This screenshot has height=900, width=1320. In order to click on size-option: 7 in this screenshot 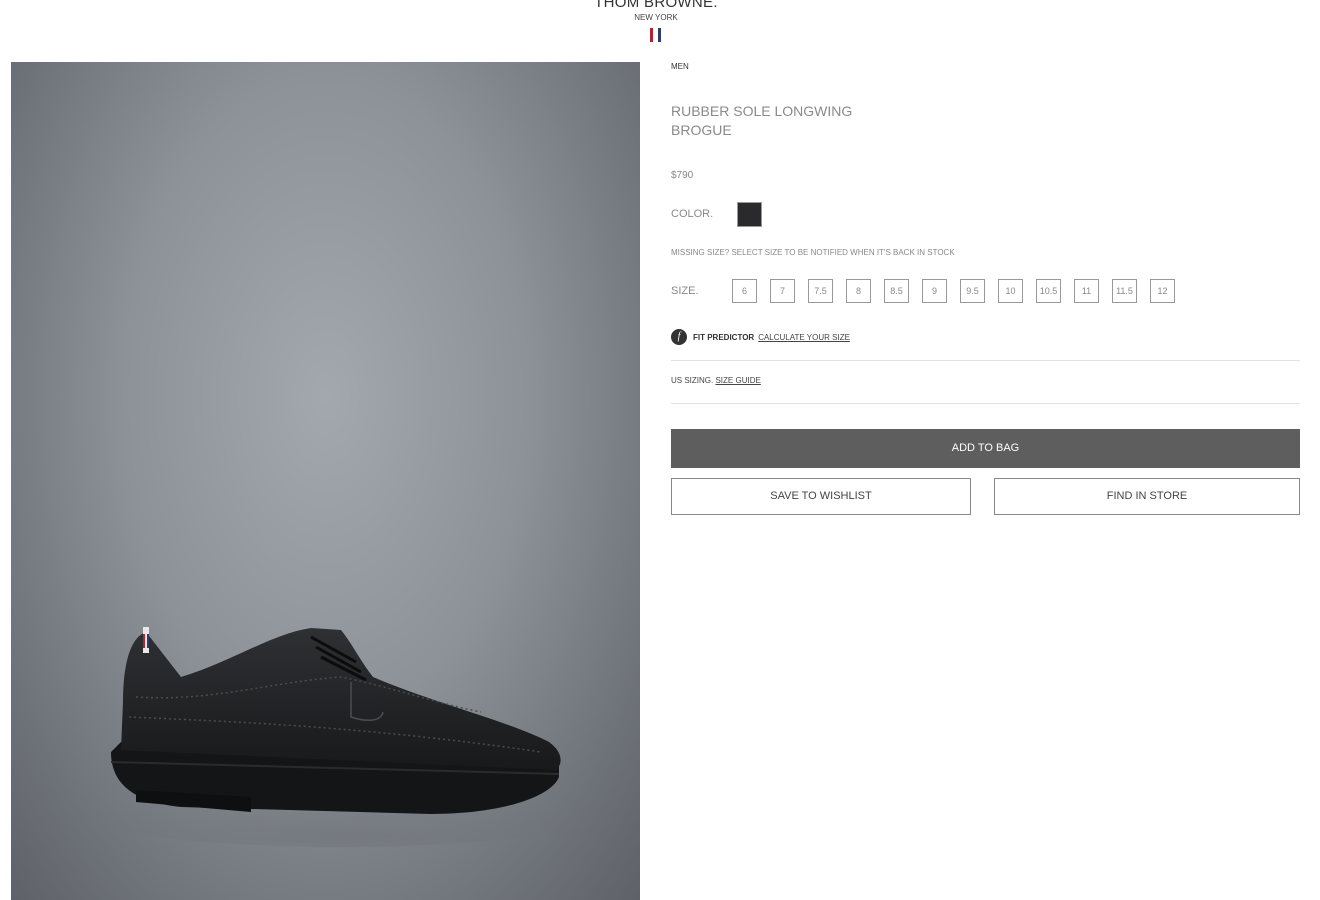, I will do `click(782, 291)`.